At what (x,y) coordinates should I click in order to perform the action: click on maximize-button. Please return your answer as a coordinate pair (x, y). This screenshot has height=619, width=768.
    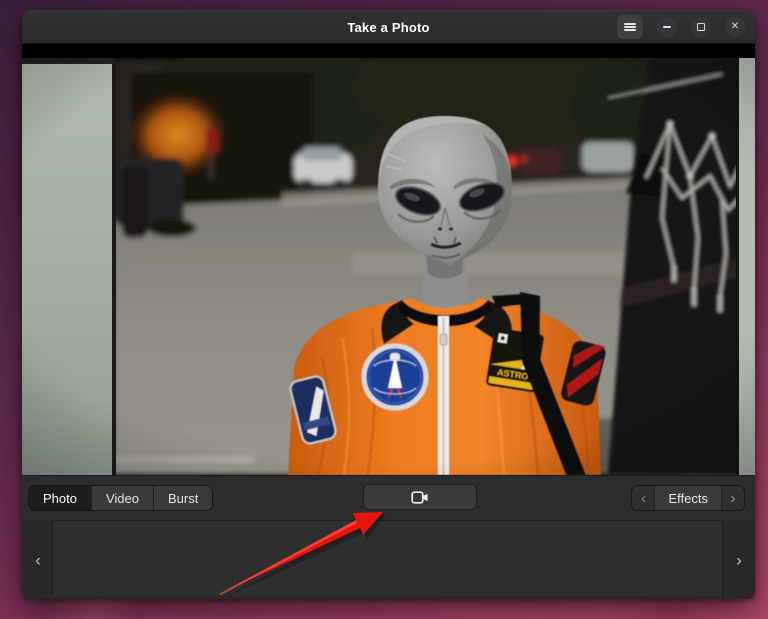
    Looking at the image, I should click on (701, 27).